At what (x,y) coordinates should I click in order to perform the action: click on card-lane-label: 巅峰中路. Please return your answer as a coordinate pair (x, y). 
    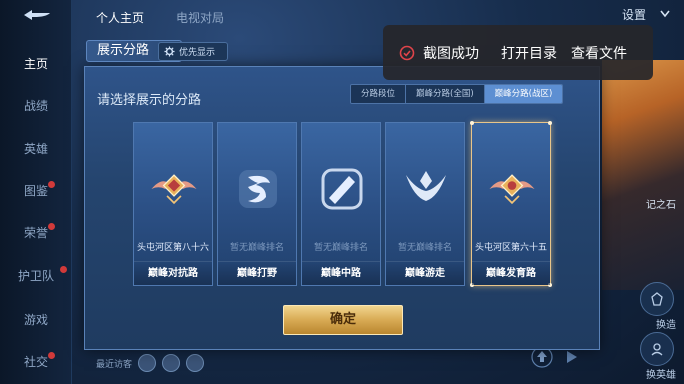
    Looking at the image, I should click on (341, 273).